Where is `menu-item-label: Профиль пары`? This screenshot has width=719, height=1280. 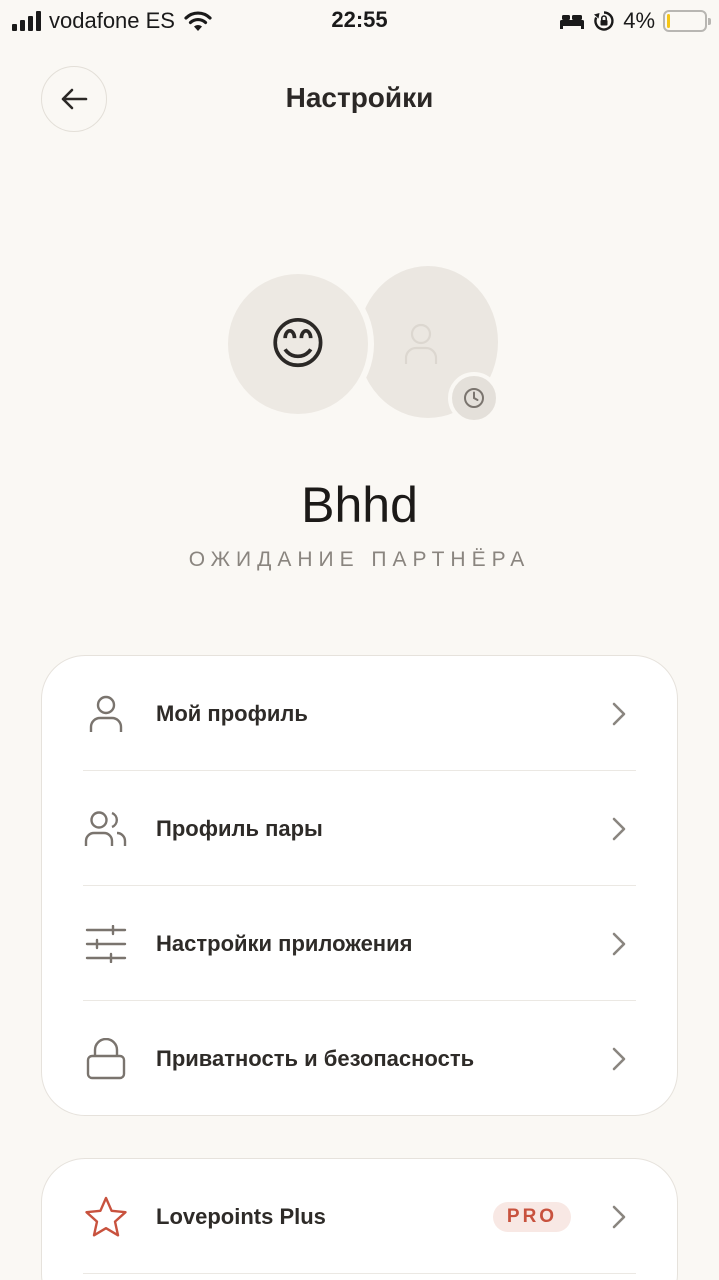 menu-item-label: Профиль пары is located at coordinates (239, 828).